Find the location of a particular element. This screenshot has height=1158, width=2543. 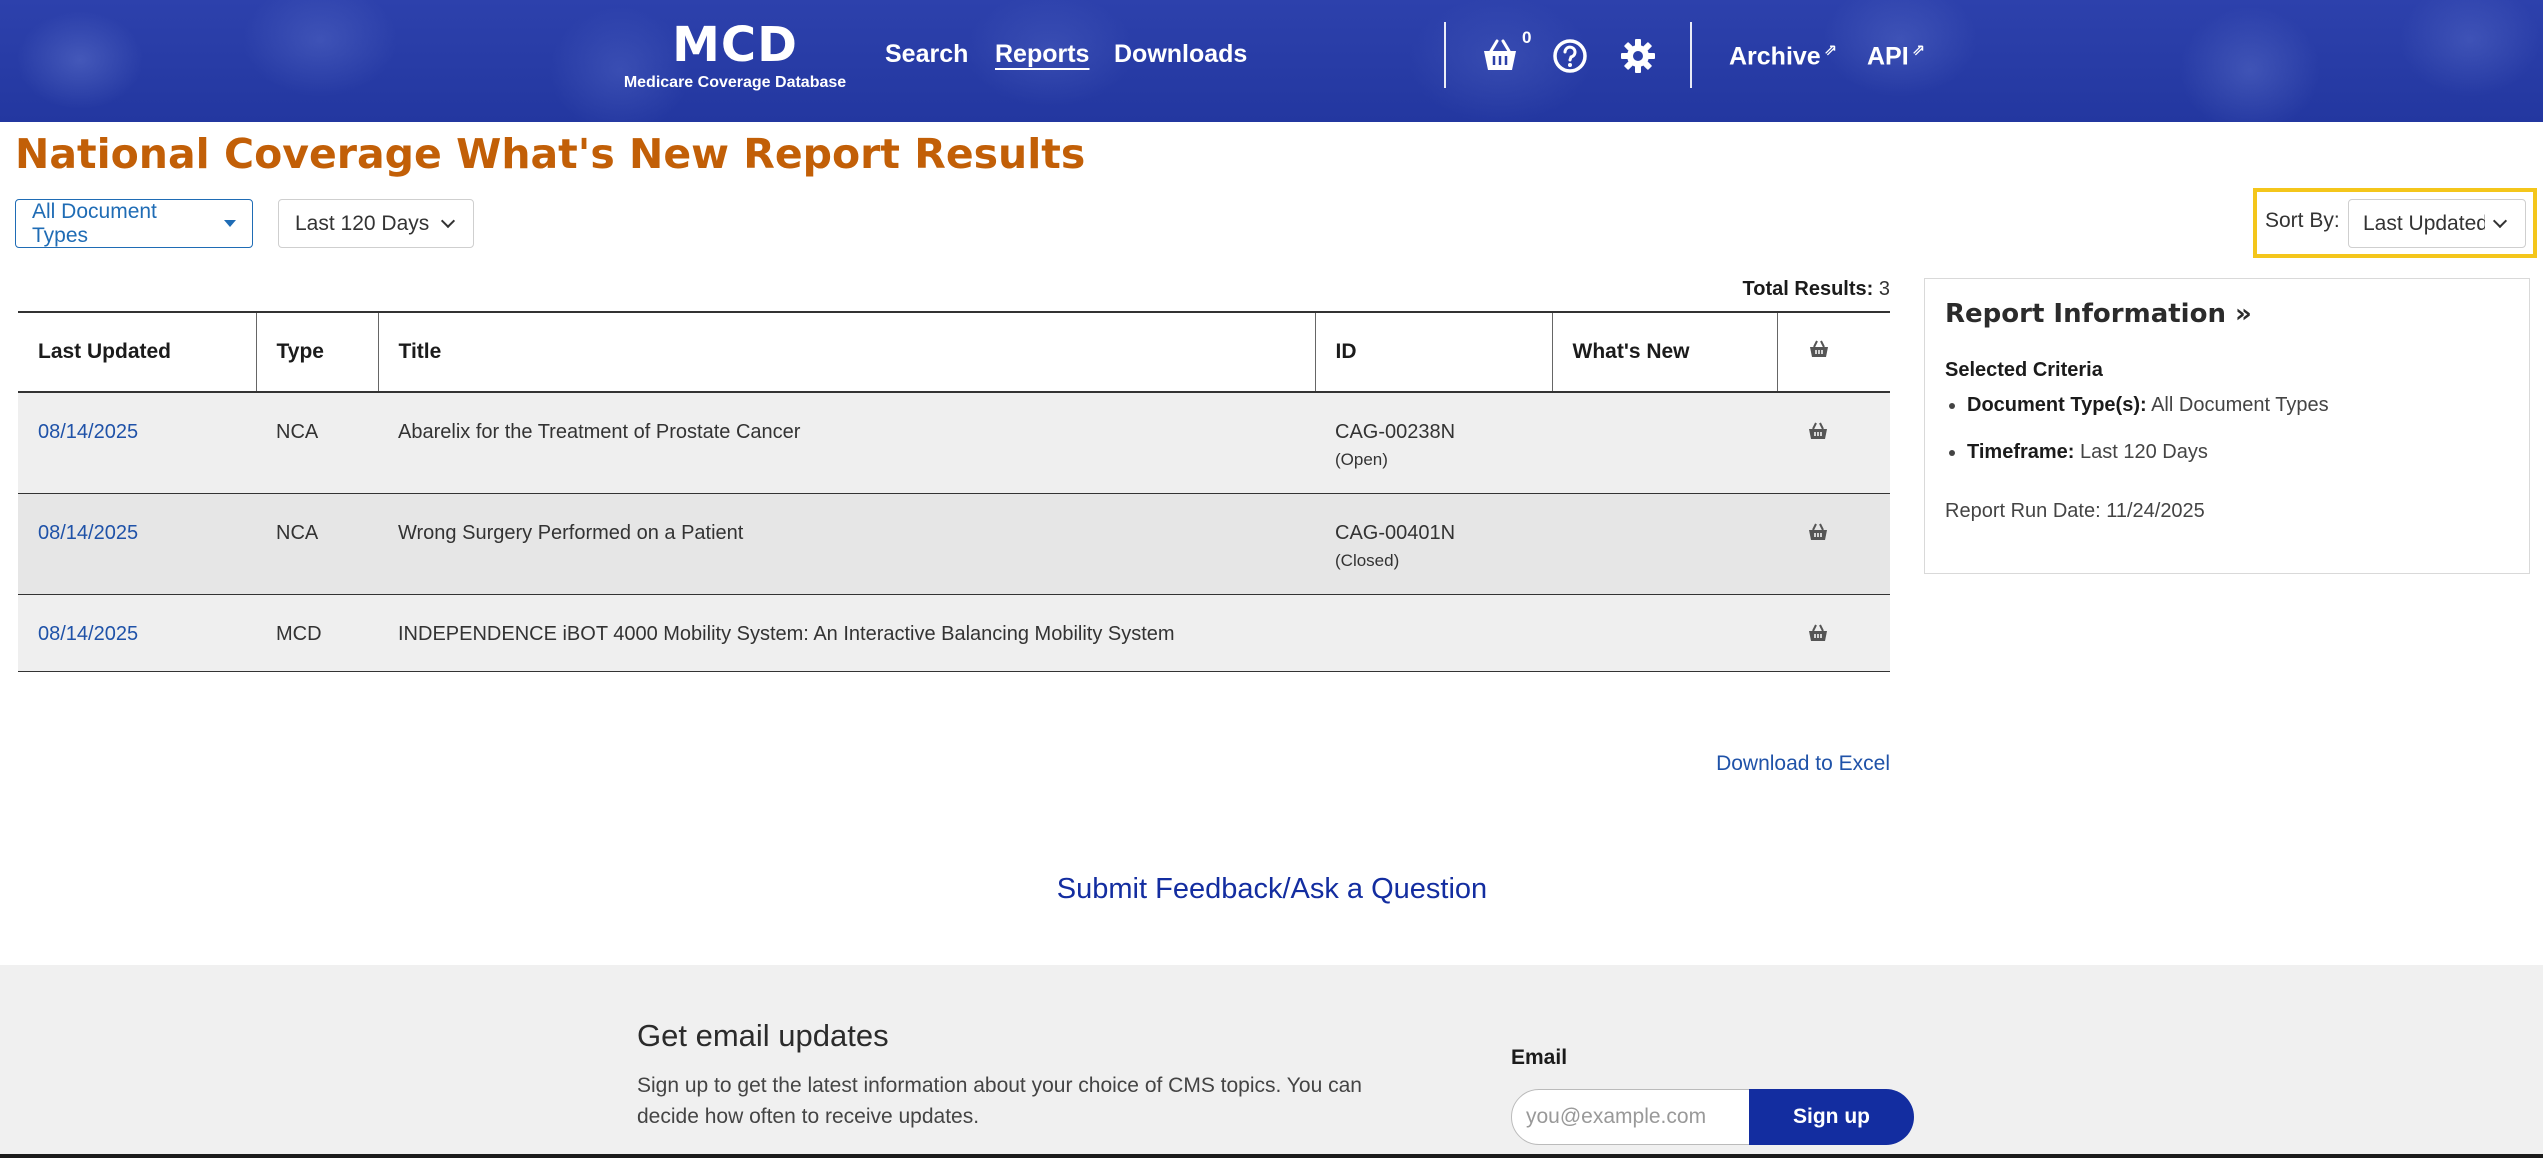

total-results: Total Results: 3 is located at coordinates (1770, 289).